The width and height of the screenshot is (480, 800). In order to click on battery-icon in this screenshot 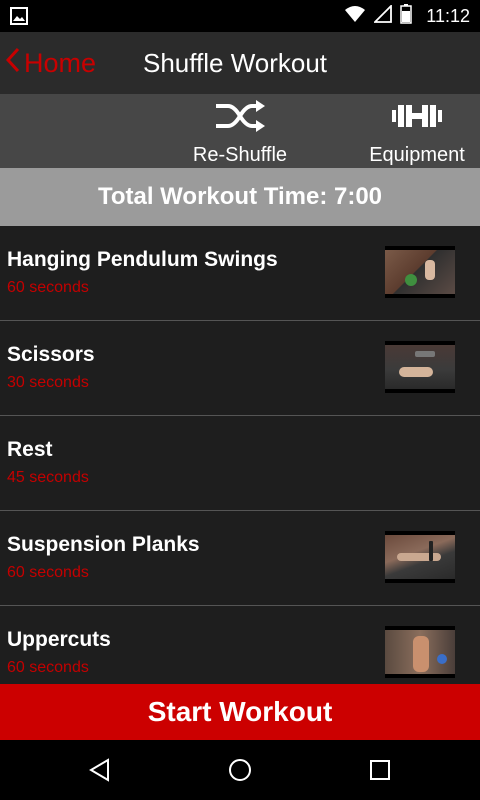, I will do `click(406, 16)`.